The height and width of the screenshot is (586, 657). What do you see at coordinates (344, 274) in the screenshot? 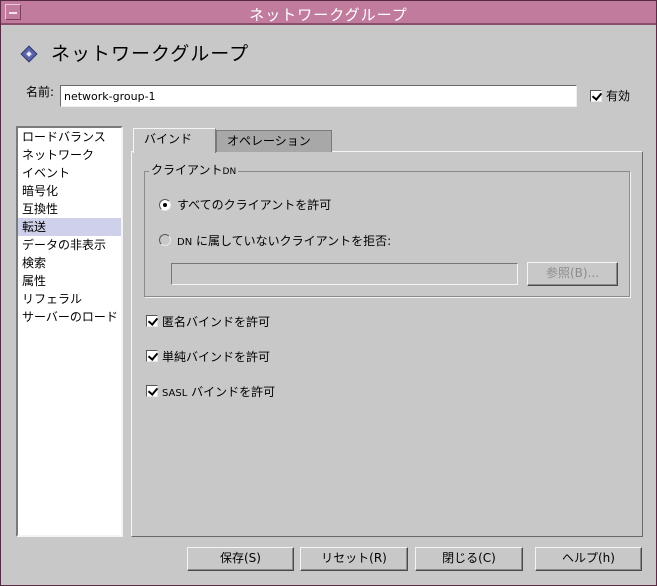
I see `dn-input` at bounding box center [344, 274].